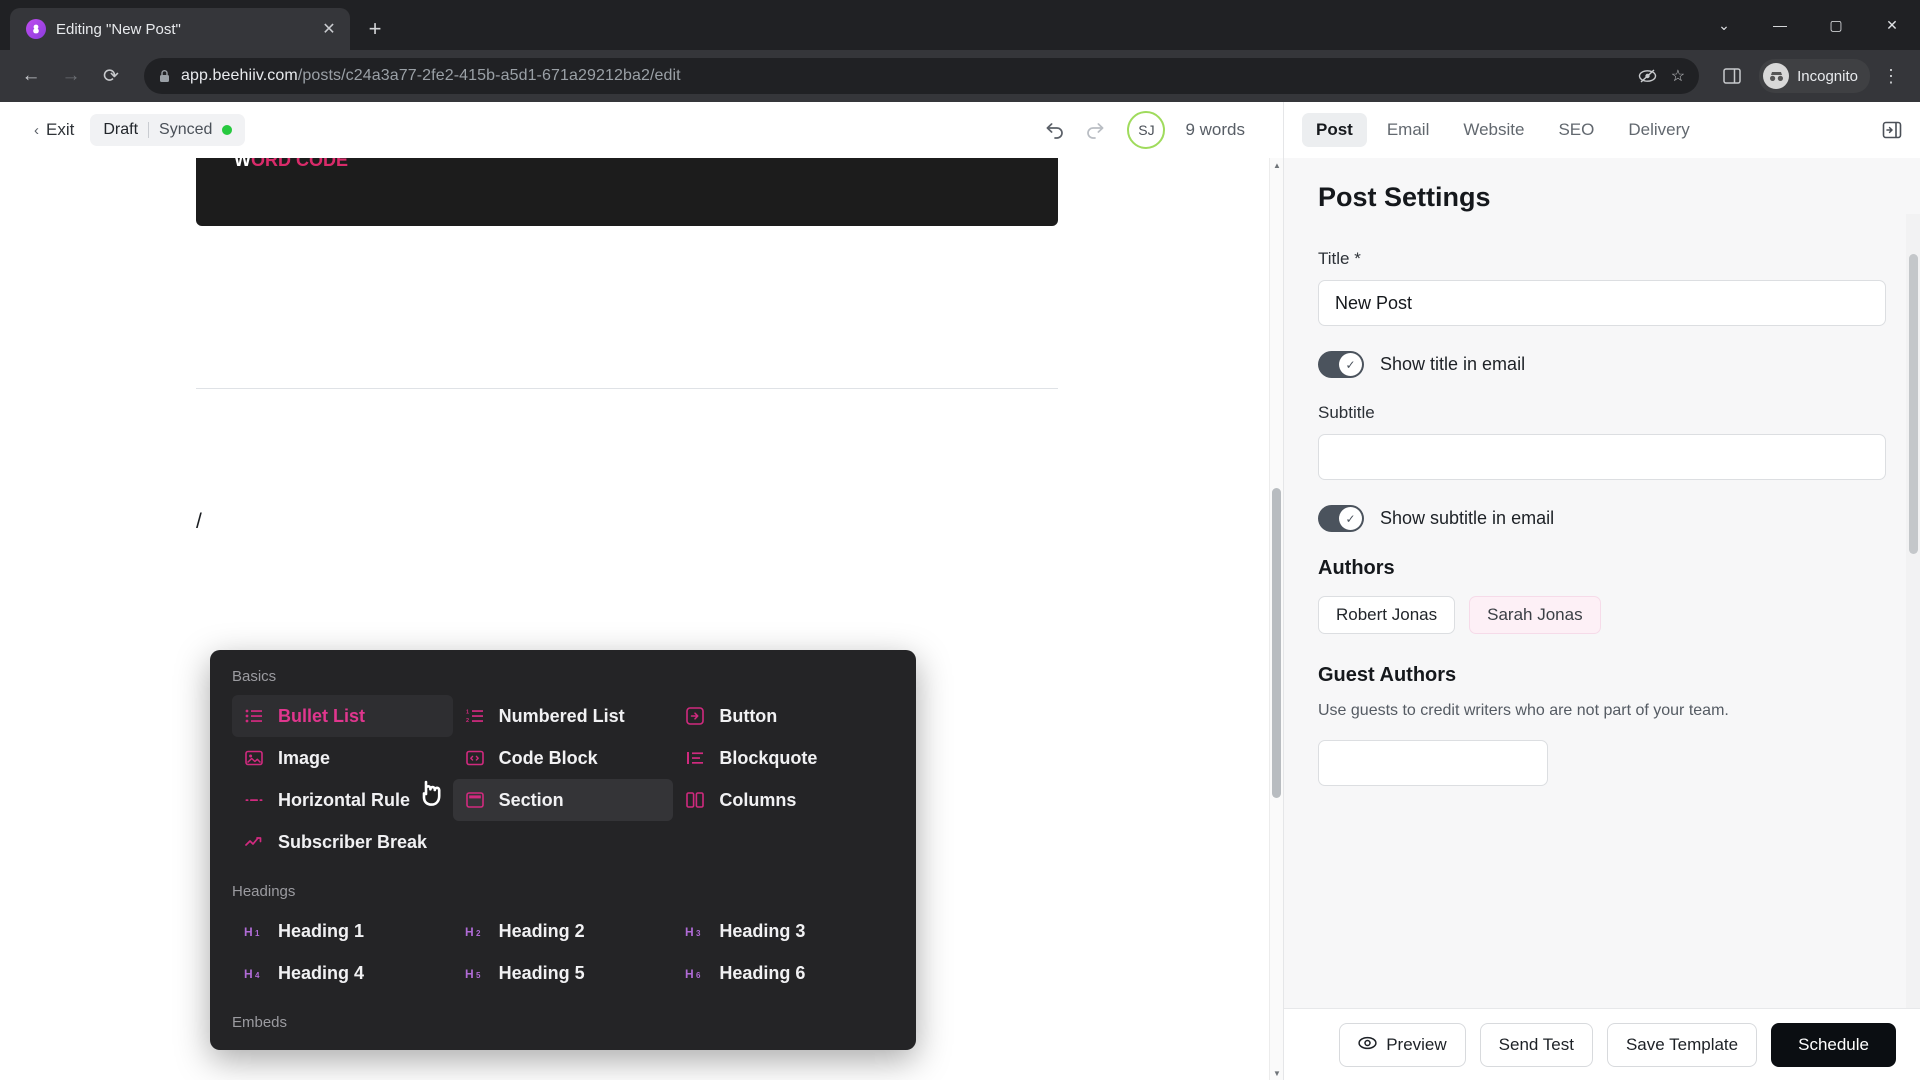 The width and height of the screenshot is (1920, 1080). Describe the element at coordinates (695, 973) in the screenshot. I see `heading-6-icon: H6` at that location.